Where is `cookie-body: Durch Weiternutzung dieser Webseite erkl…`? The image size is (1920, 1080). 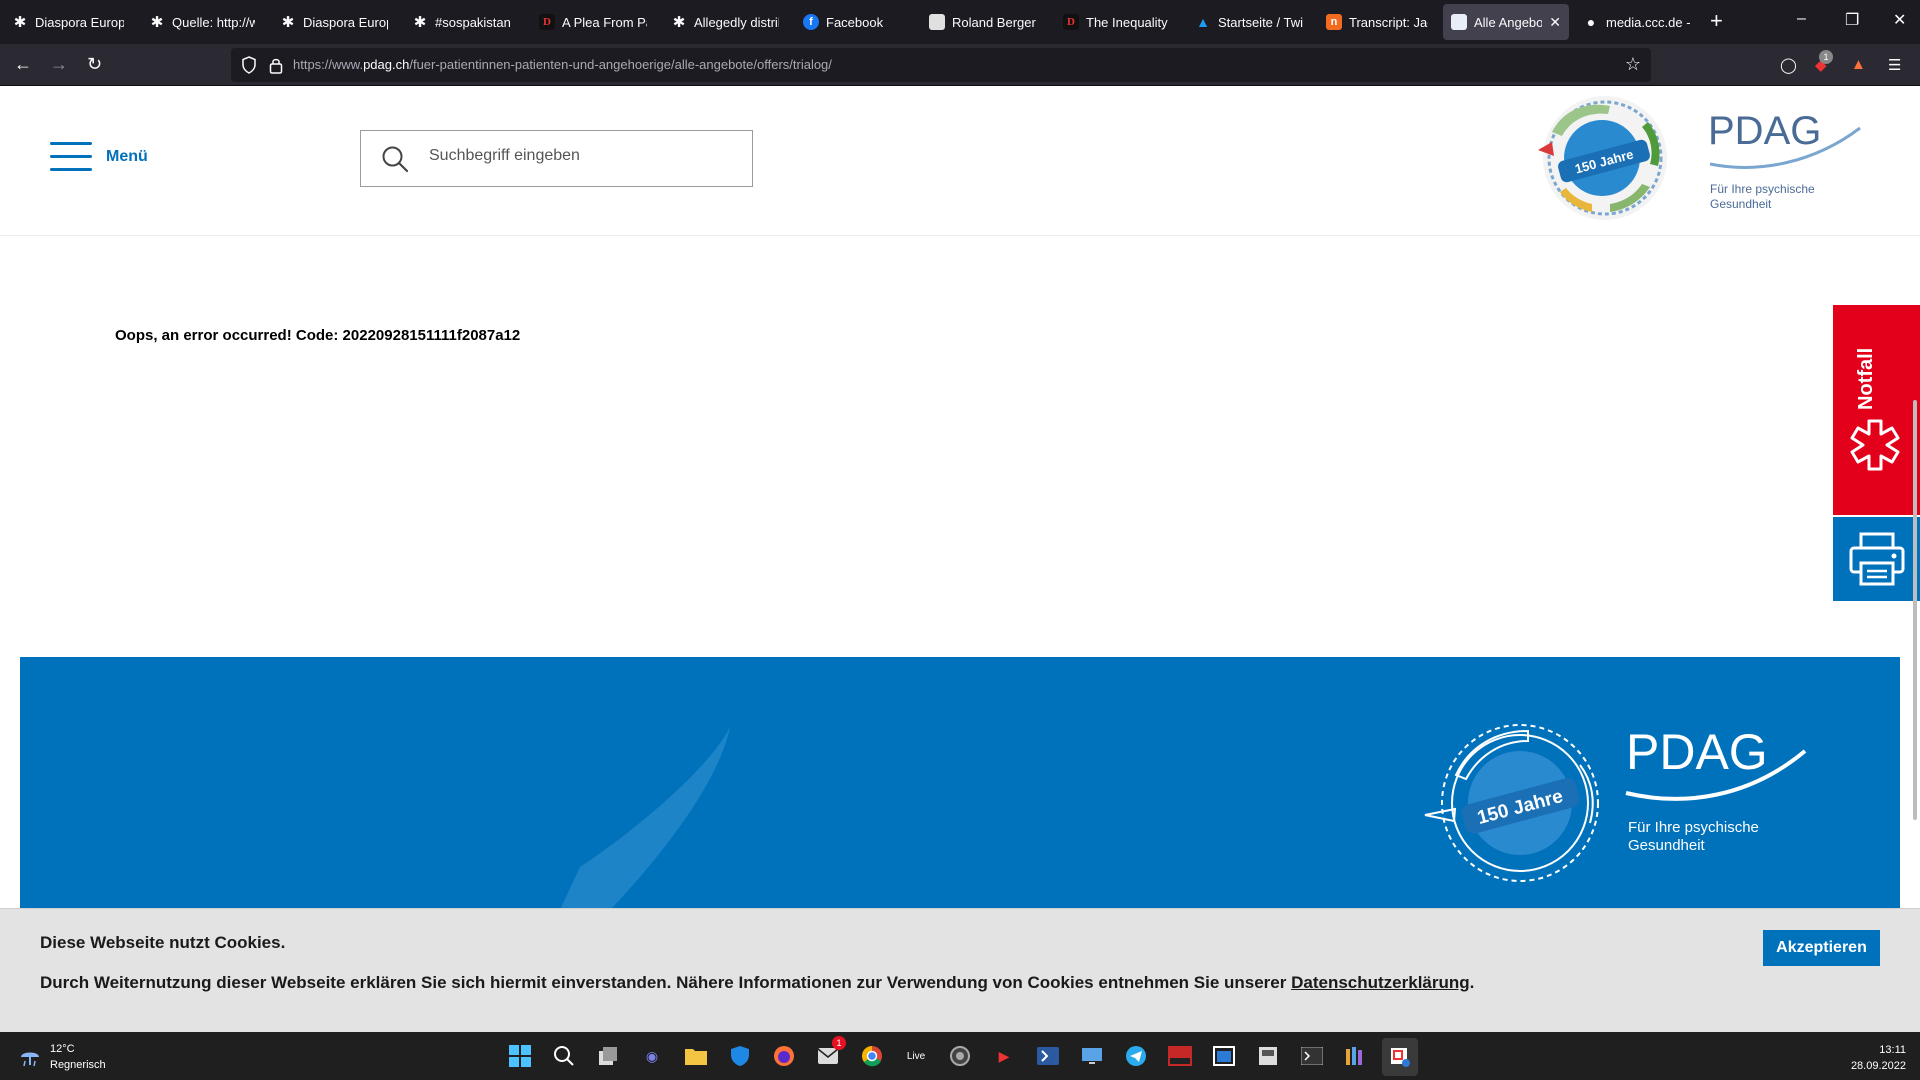
cookie-body: Durch Weiternutzung dieser Webseite erkl… is located at coordinates (666, 982).